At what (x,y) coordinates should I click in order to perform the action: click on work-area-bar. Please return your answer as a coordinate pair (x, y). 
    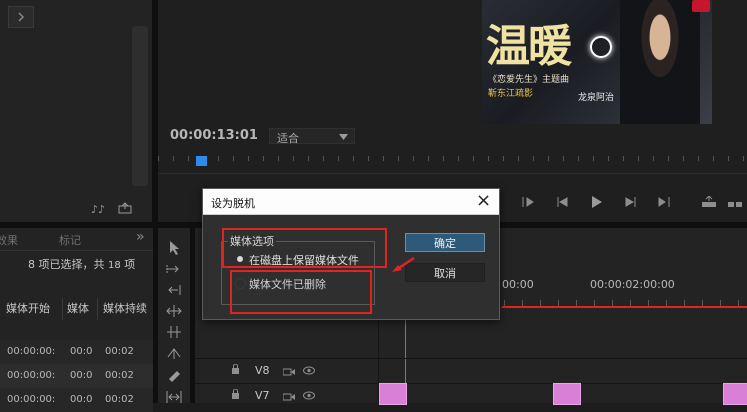
    Looking at the image, I should click on (624, 307).